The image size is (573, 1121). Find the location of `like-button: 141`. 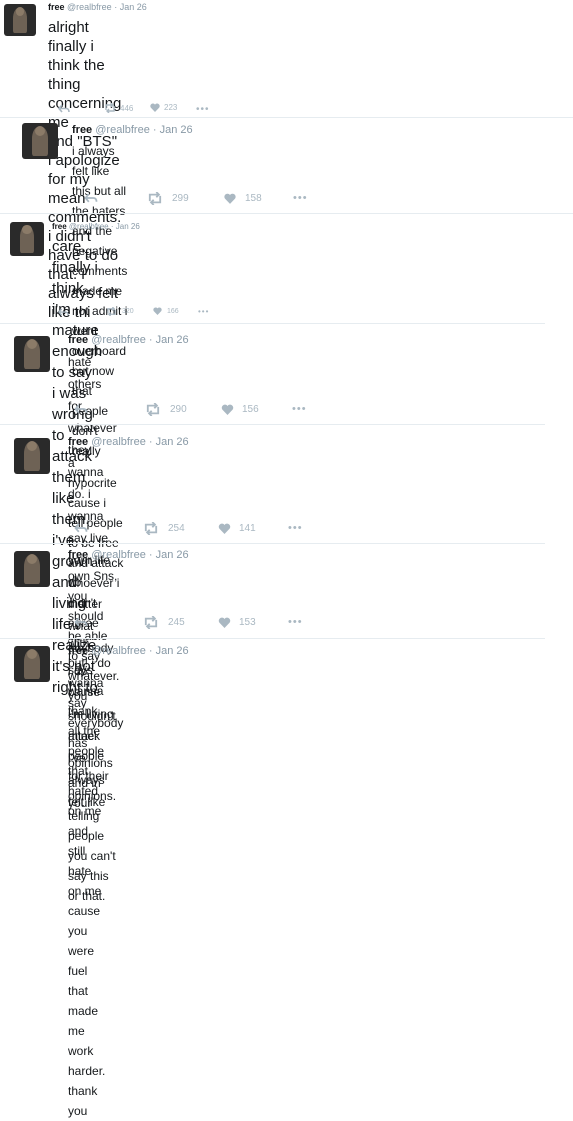

like-button: 141 is located at coordinates (237, 528).